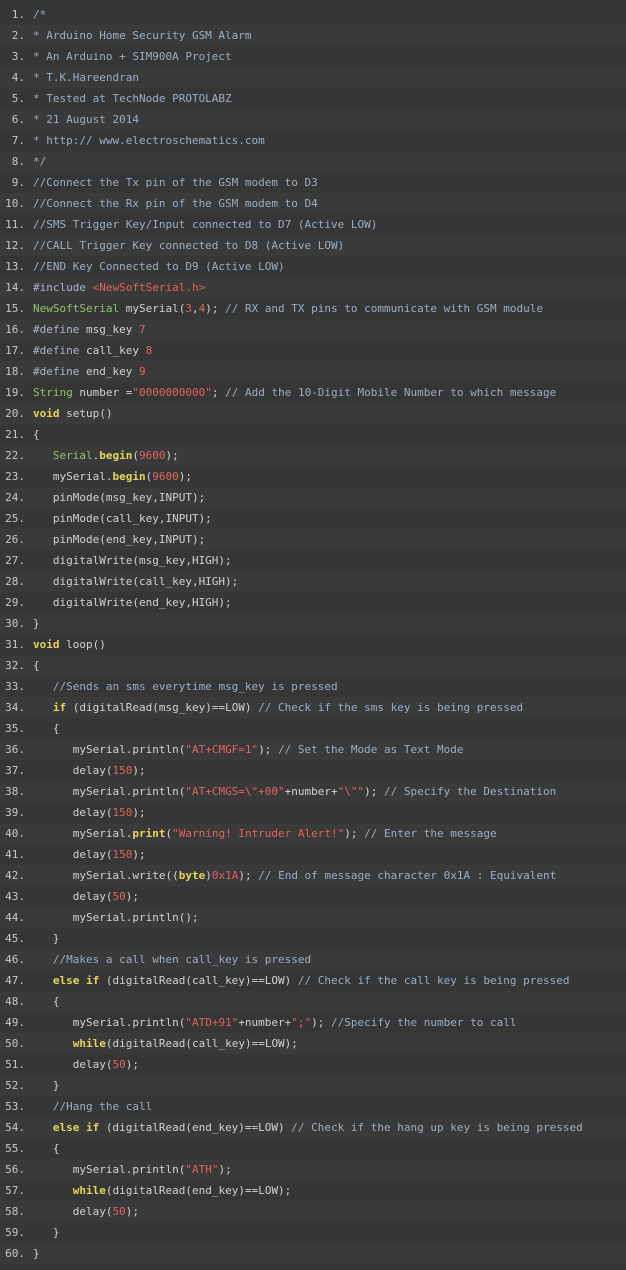 Image resolution: width=626 pixels, height=1270 pixels. I want to click on code-token: //END Key Connected to D9 (Active LOW), so click(159, 266).